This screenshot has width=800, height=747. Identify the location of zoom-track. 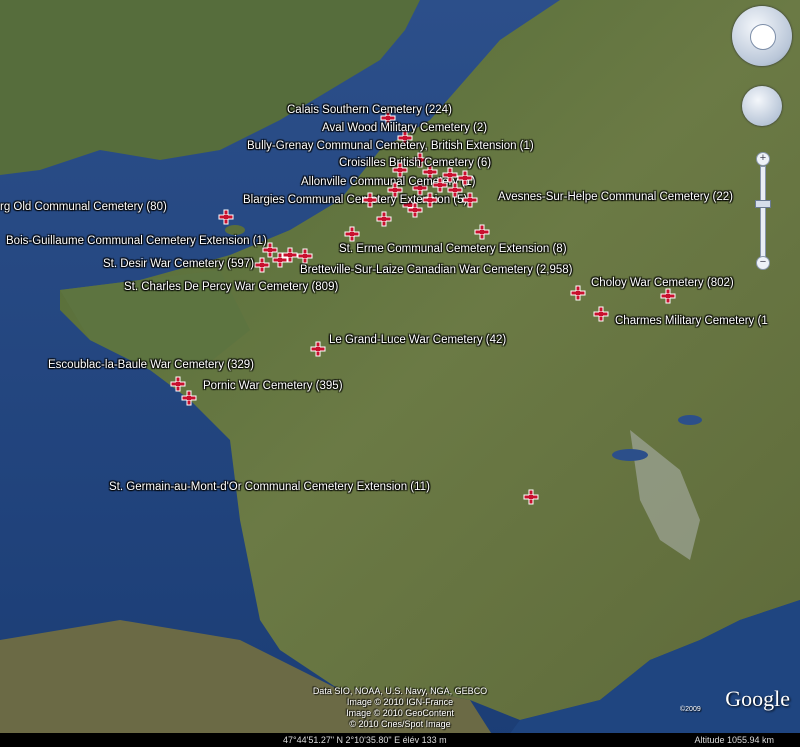
(763, 212).